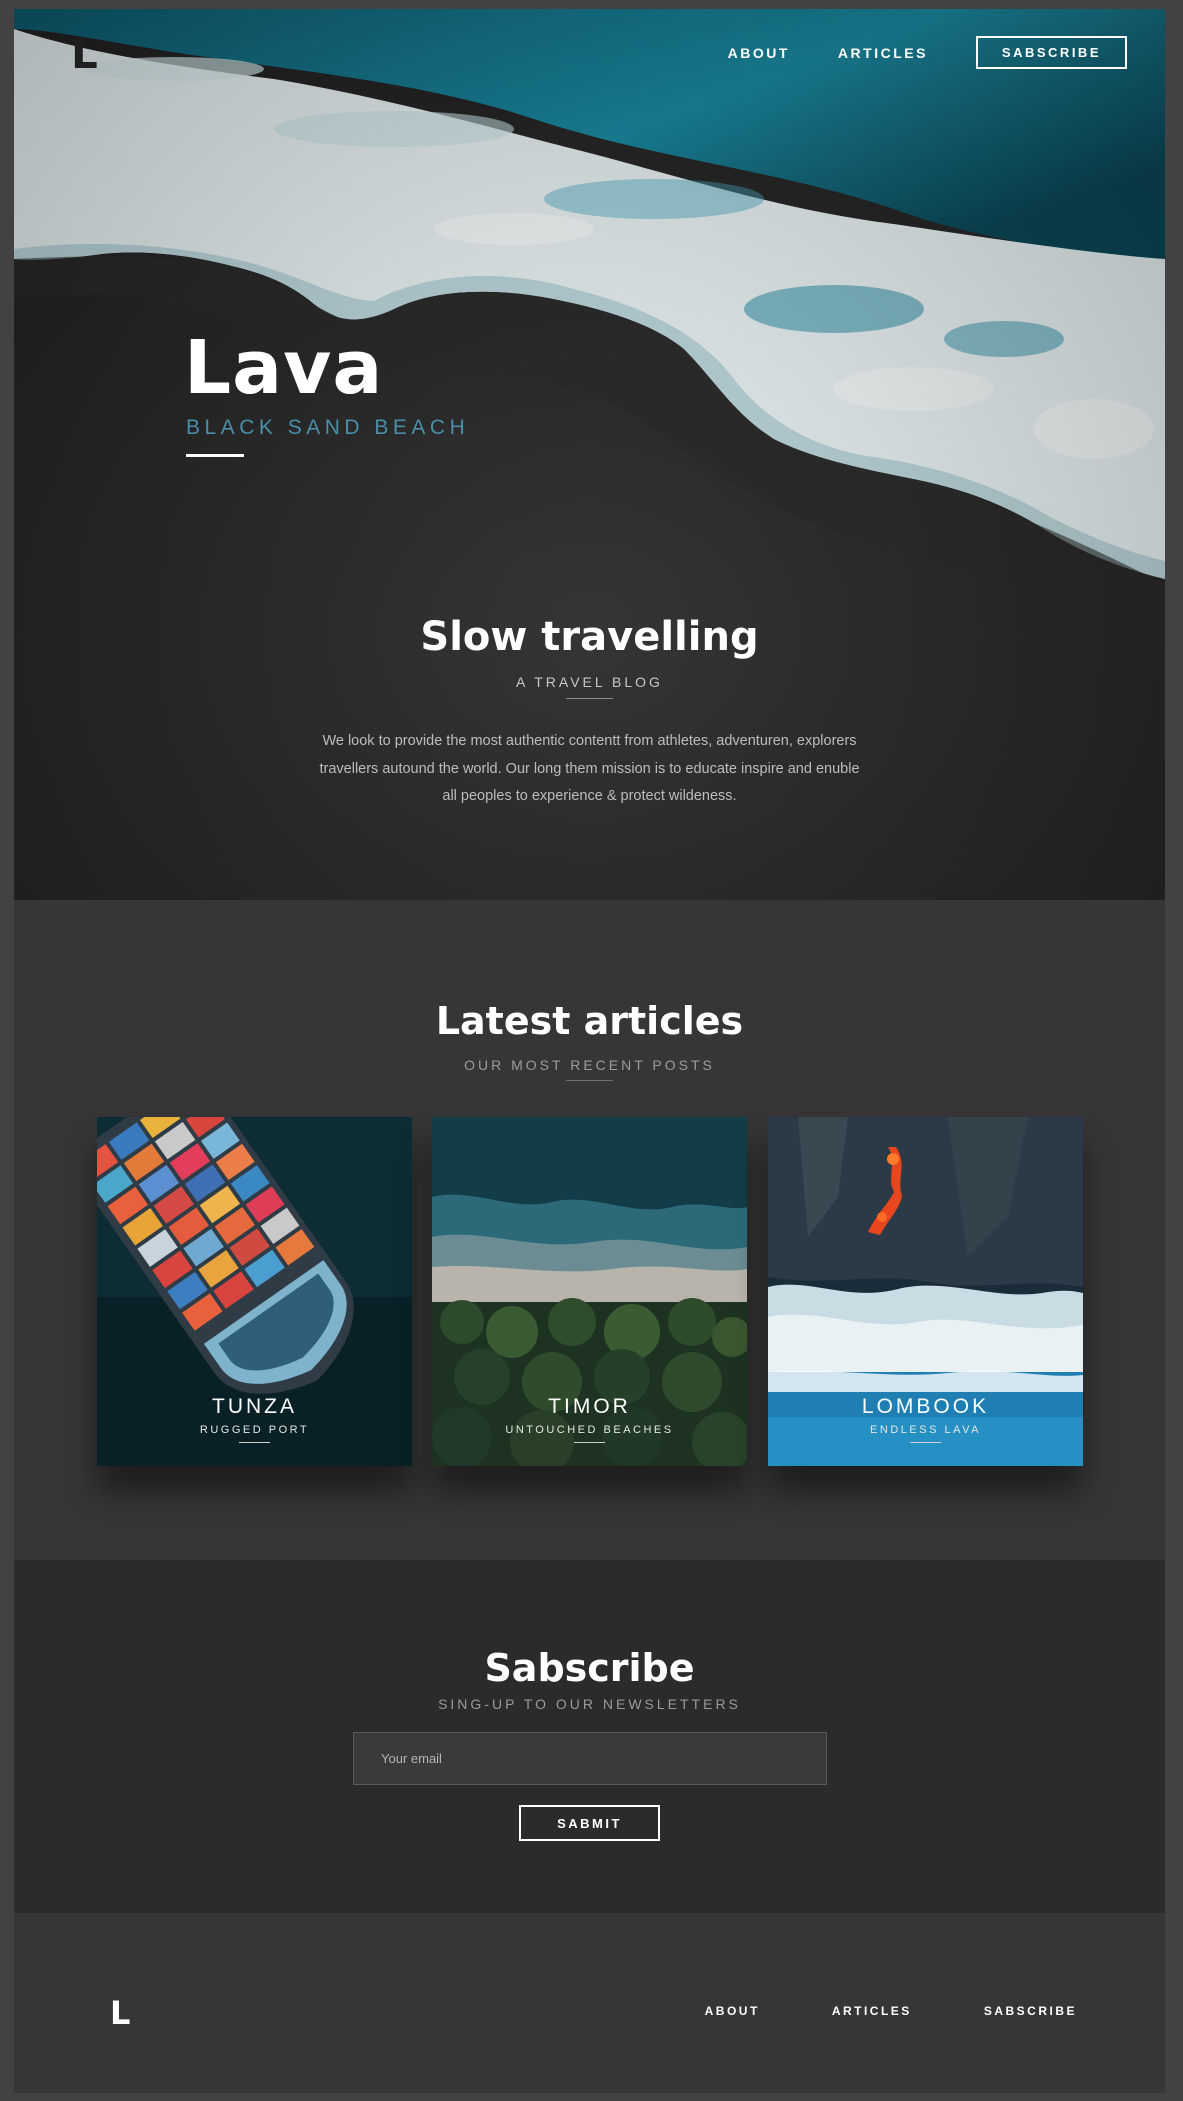  Describe the element at coordinates (883, 53) in the screenshot. I see `nav-link-articles: ARTICLES` at that location.